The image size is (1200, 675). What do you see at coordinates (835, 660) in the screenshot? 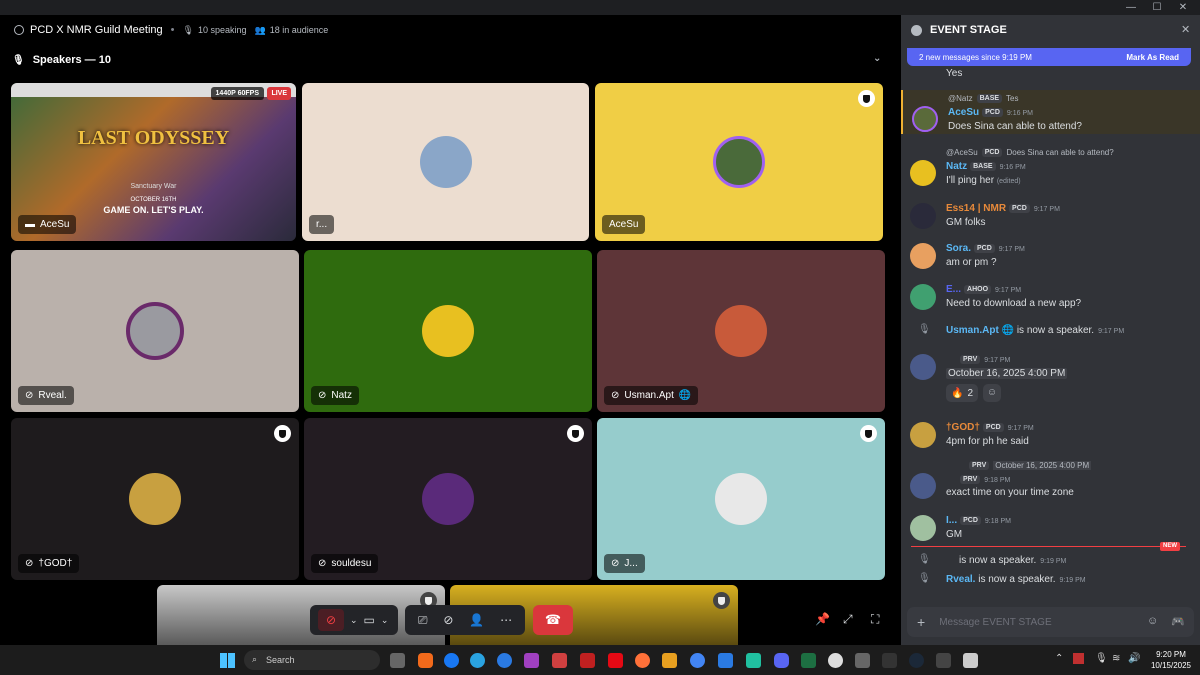
I see `chatgpt-icon` at bounding box center [835, 660].